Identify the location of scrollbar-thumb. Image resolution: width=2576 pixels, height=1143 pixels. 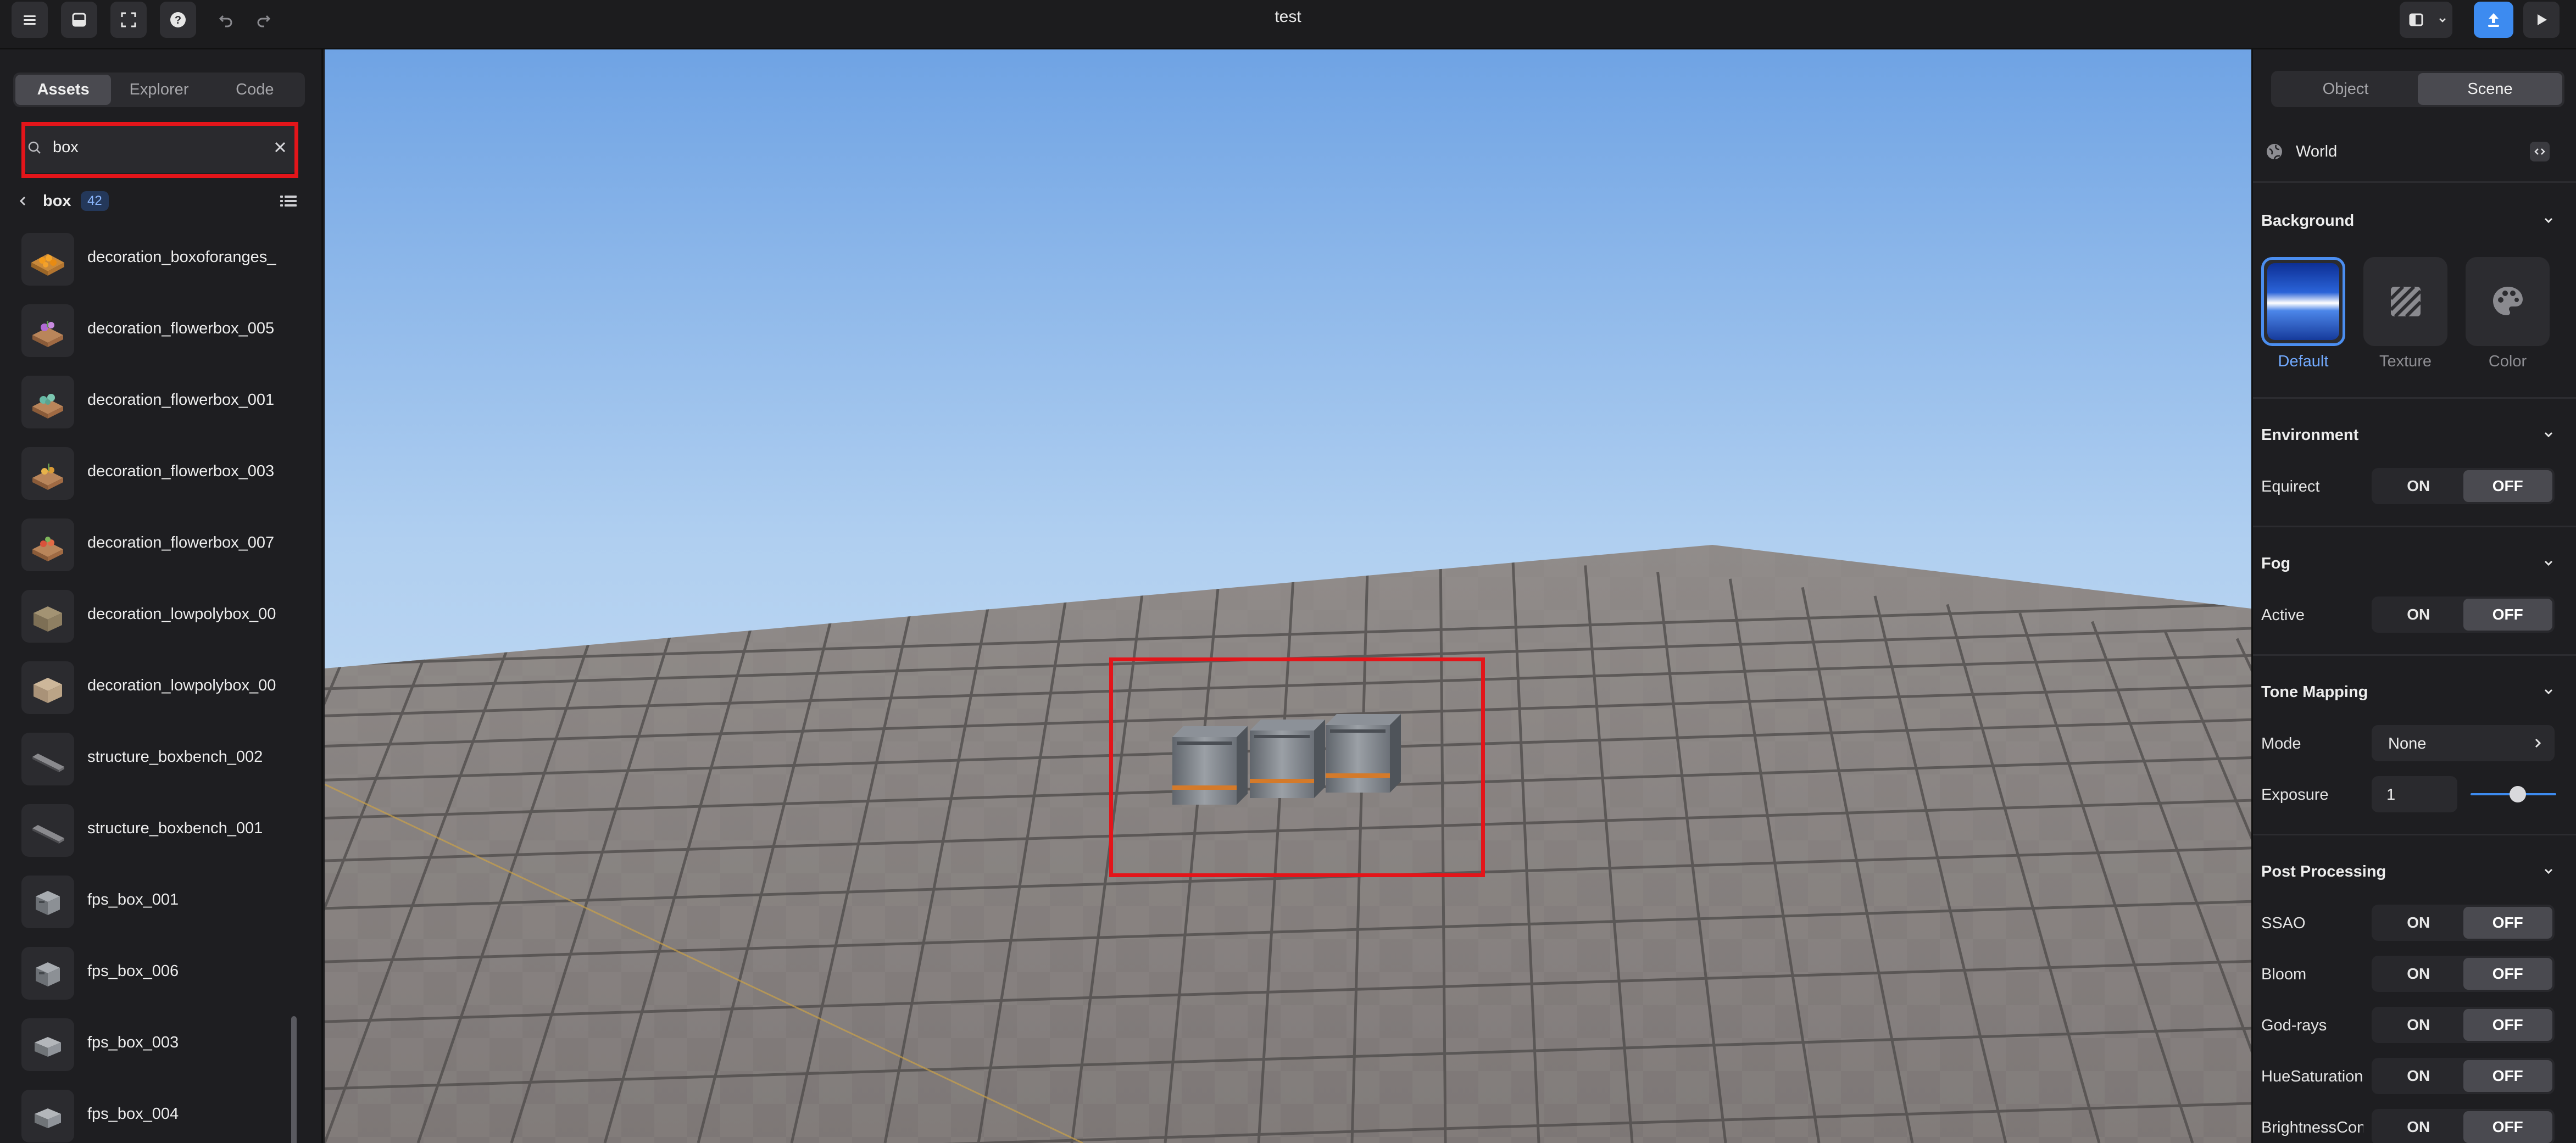
(294, 1079).